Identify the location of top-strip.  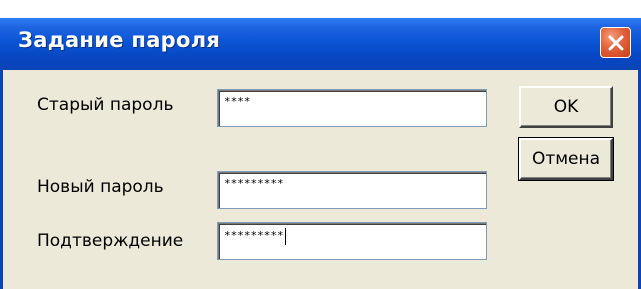
(320, 9).